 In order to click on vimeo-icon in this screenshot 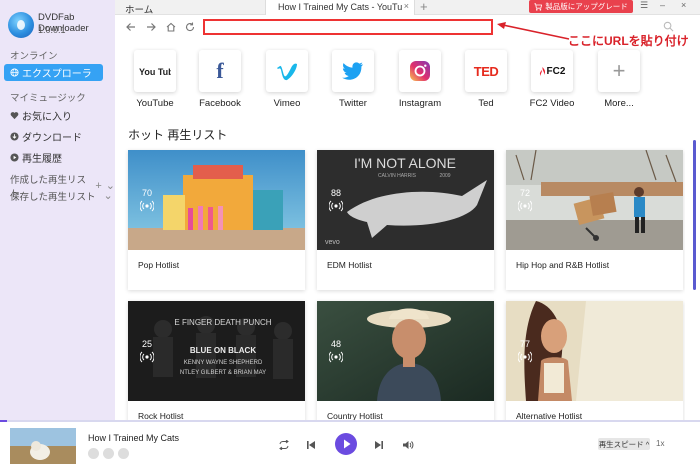, I will do `click(287, 72)`.